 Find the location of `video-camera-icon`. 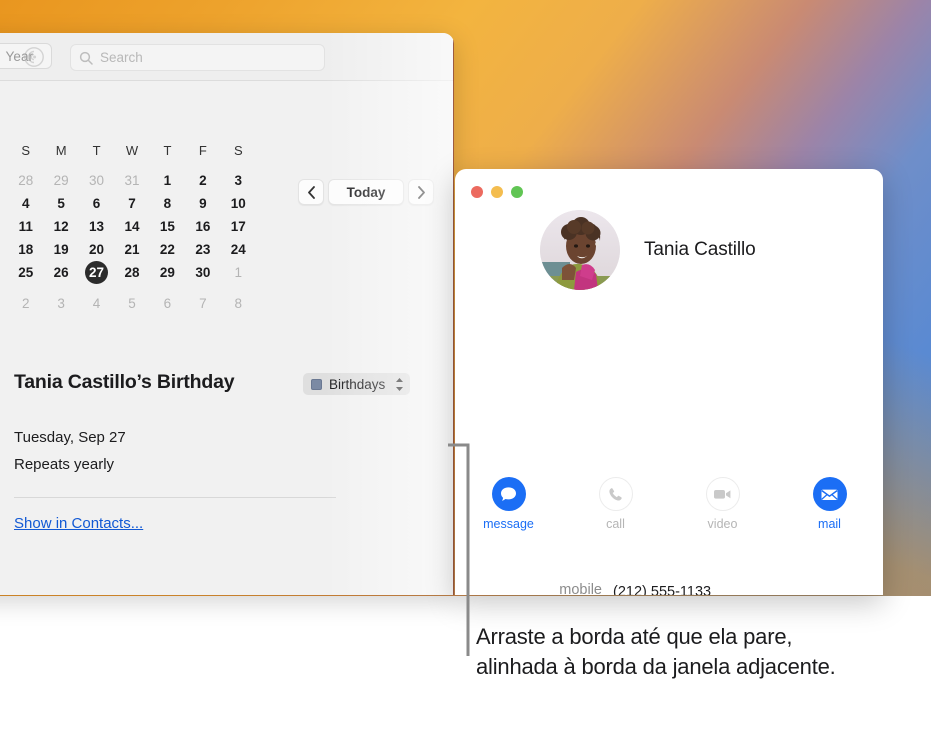

video-camera-icon is located at coordinates (722, 494).